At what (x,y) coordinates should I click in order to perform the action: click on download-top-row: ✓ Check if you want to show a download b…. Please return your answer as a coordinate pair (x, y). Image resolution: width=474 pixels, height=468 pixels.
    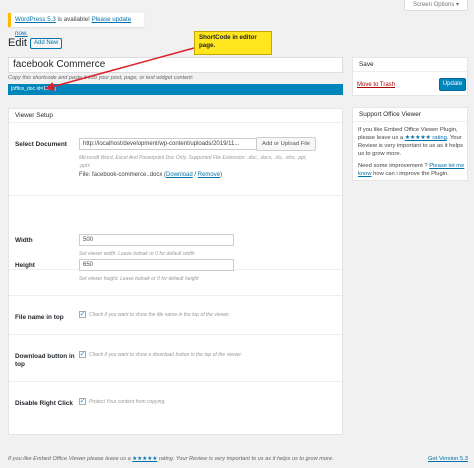
    Looking at the image, I should click on (160, 354).